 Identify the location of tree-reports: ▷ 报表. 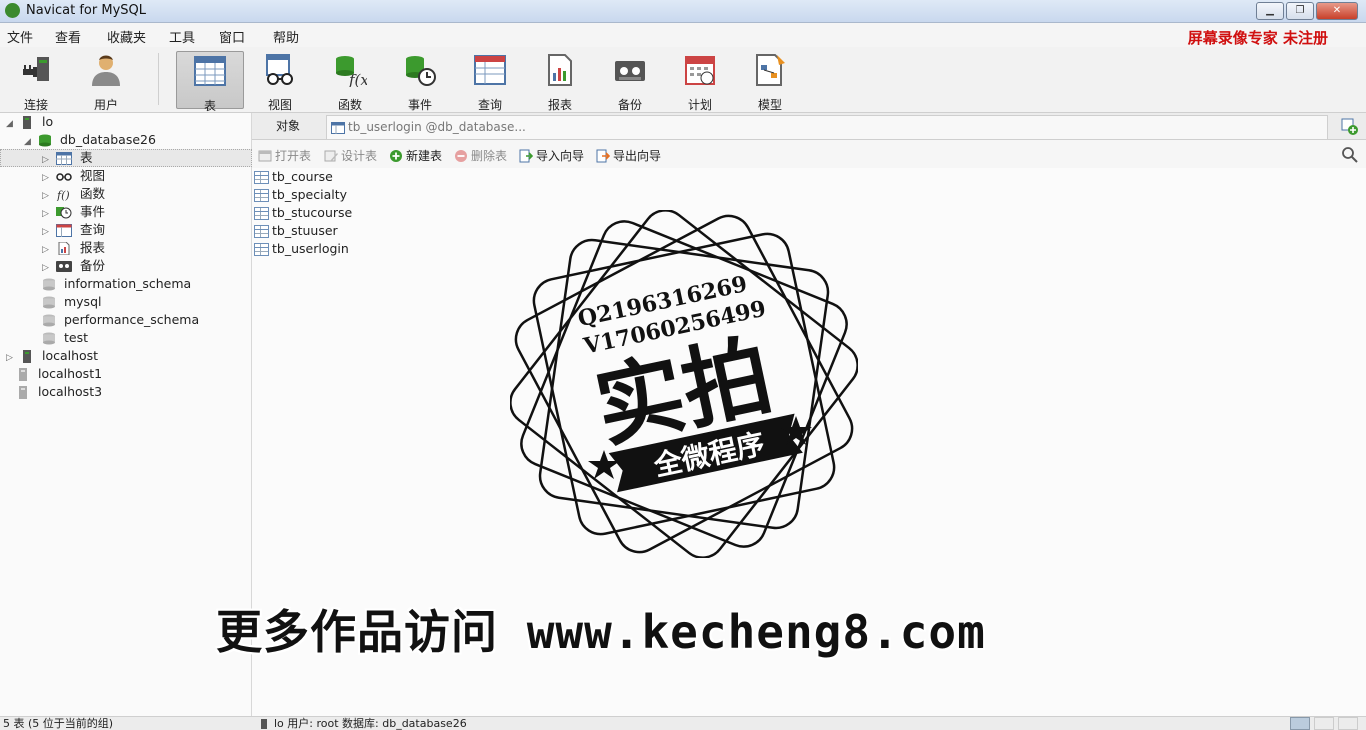
(73, 248).